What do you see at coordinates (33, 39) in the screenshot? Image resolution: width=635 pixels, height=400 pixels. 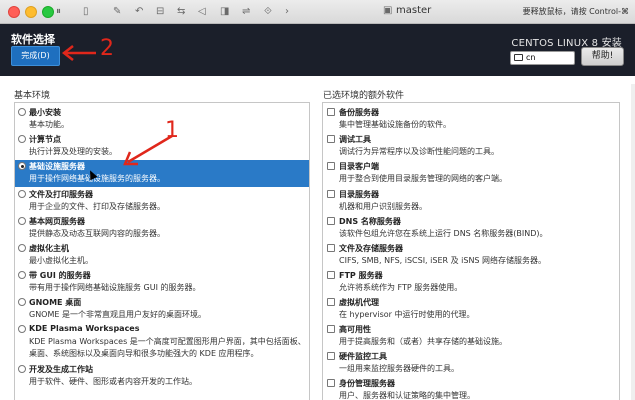 I see `page-title: 软件选择` at bounding box center [33, 39].